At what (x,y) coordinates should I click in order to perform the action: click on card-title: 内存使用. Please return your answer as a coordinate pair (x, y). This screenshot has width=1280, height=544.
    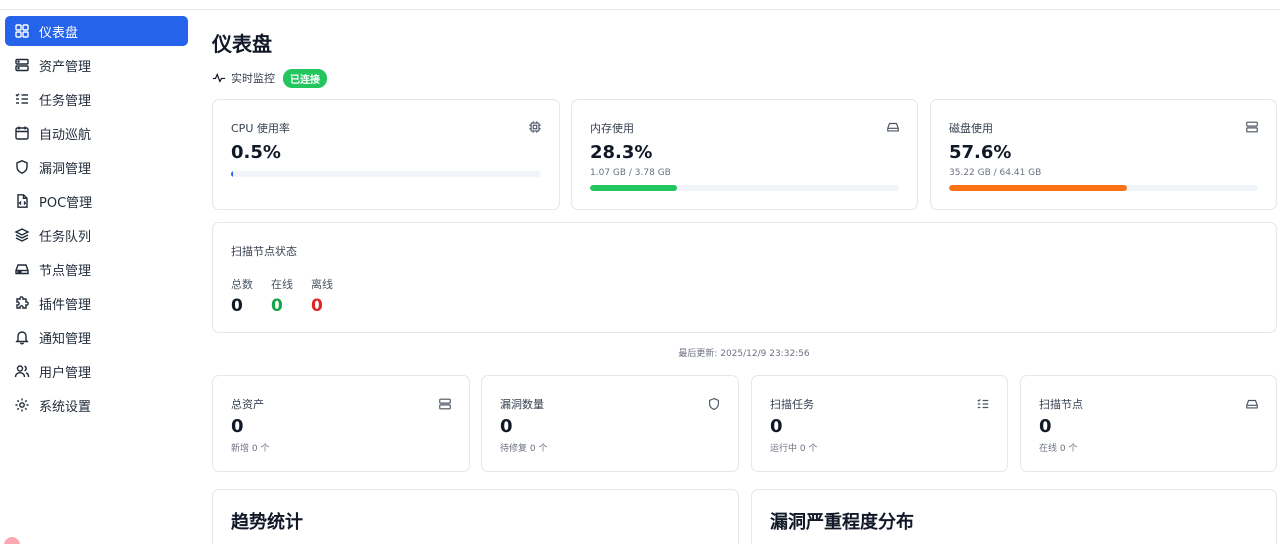
    Looking at the image, I should click on (612, 128).